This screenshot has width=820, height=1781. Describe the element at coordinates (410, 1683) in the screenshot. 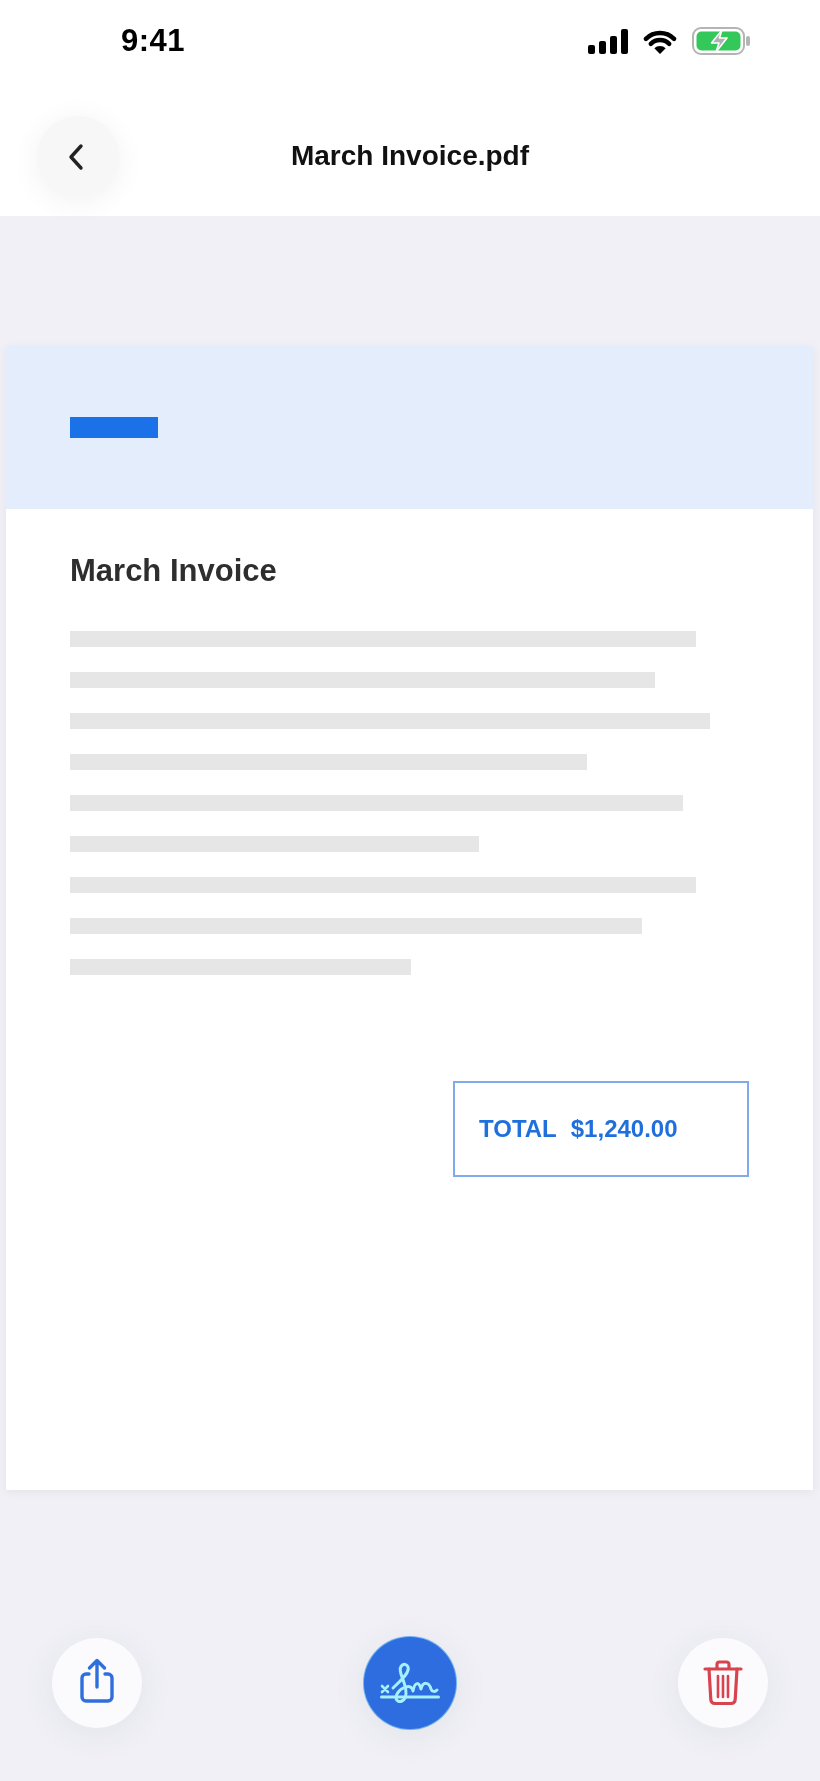

I see `signature-icon` at that location.